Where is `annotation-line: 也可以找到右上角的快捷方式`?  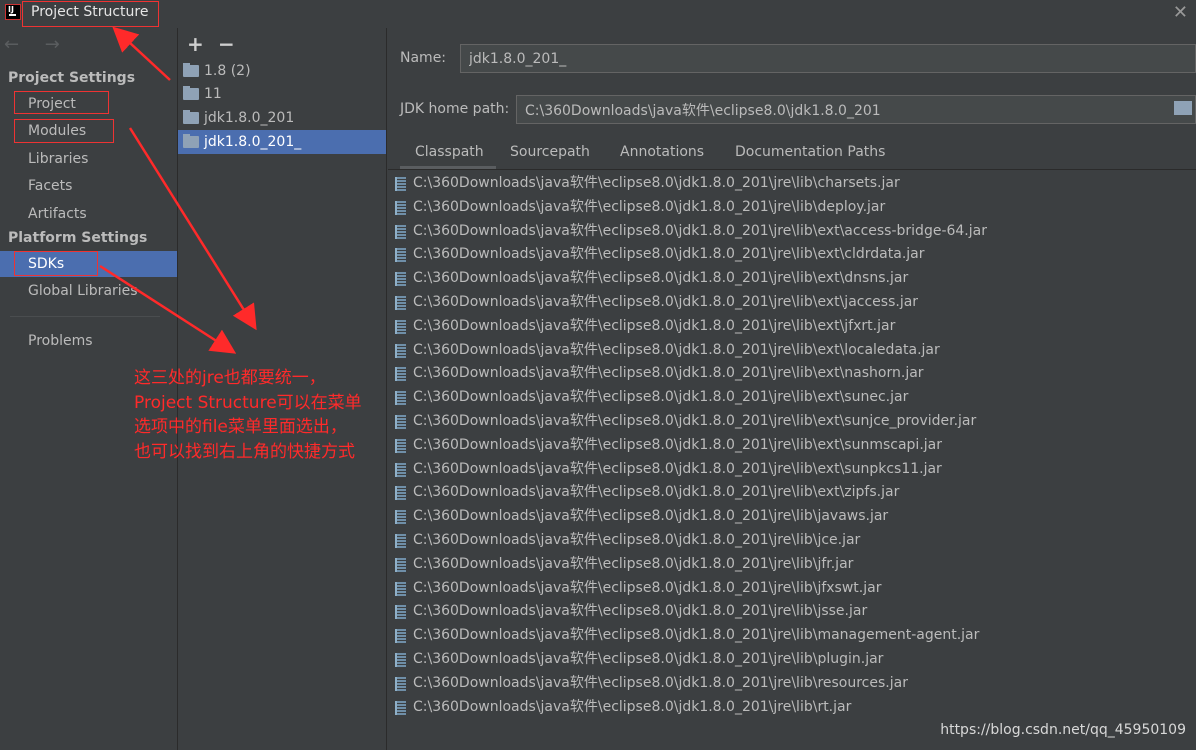 annotation-line: 也可以找到右上角的快捷方式 is located at coordinates (244, 451).